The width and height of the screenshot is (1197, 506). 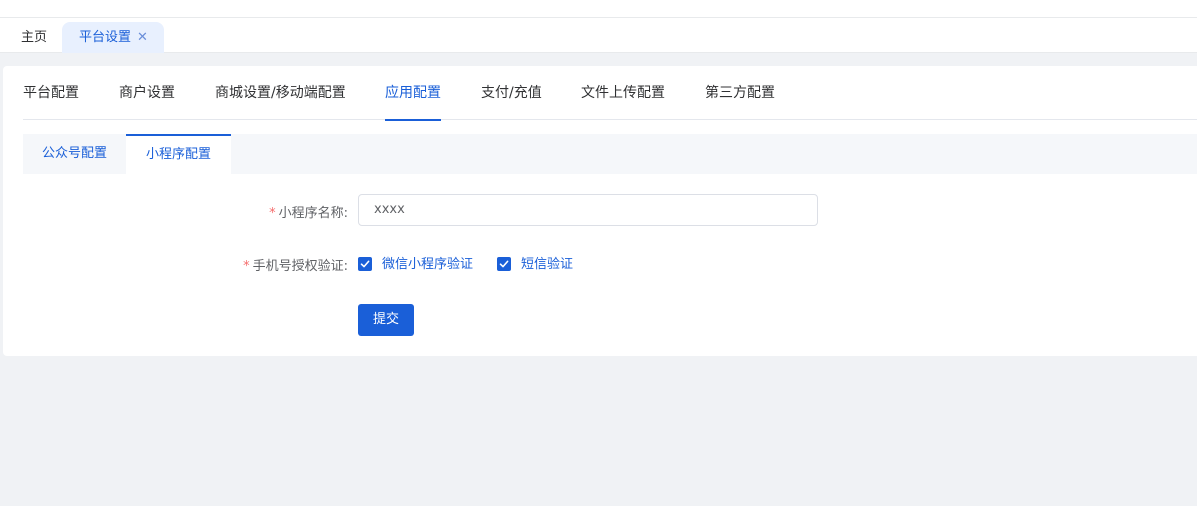 What do you see at coordinates (428, 264) in the screenshot?
I see `wechat-verify-label: 微信小程序验证` at bounding box center [428, 264].